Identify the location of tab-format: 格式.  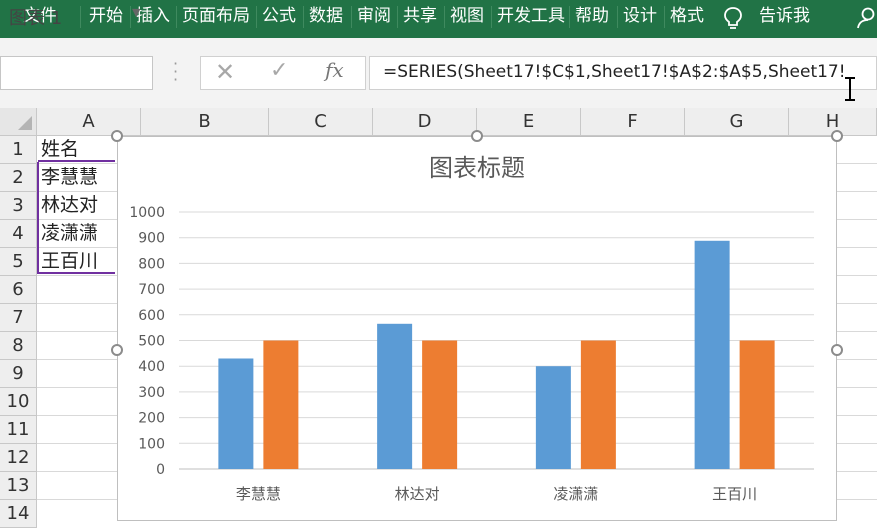
(687, 17).